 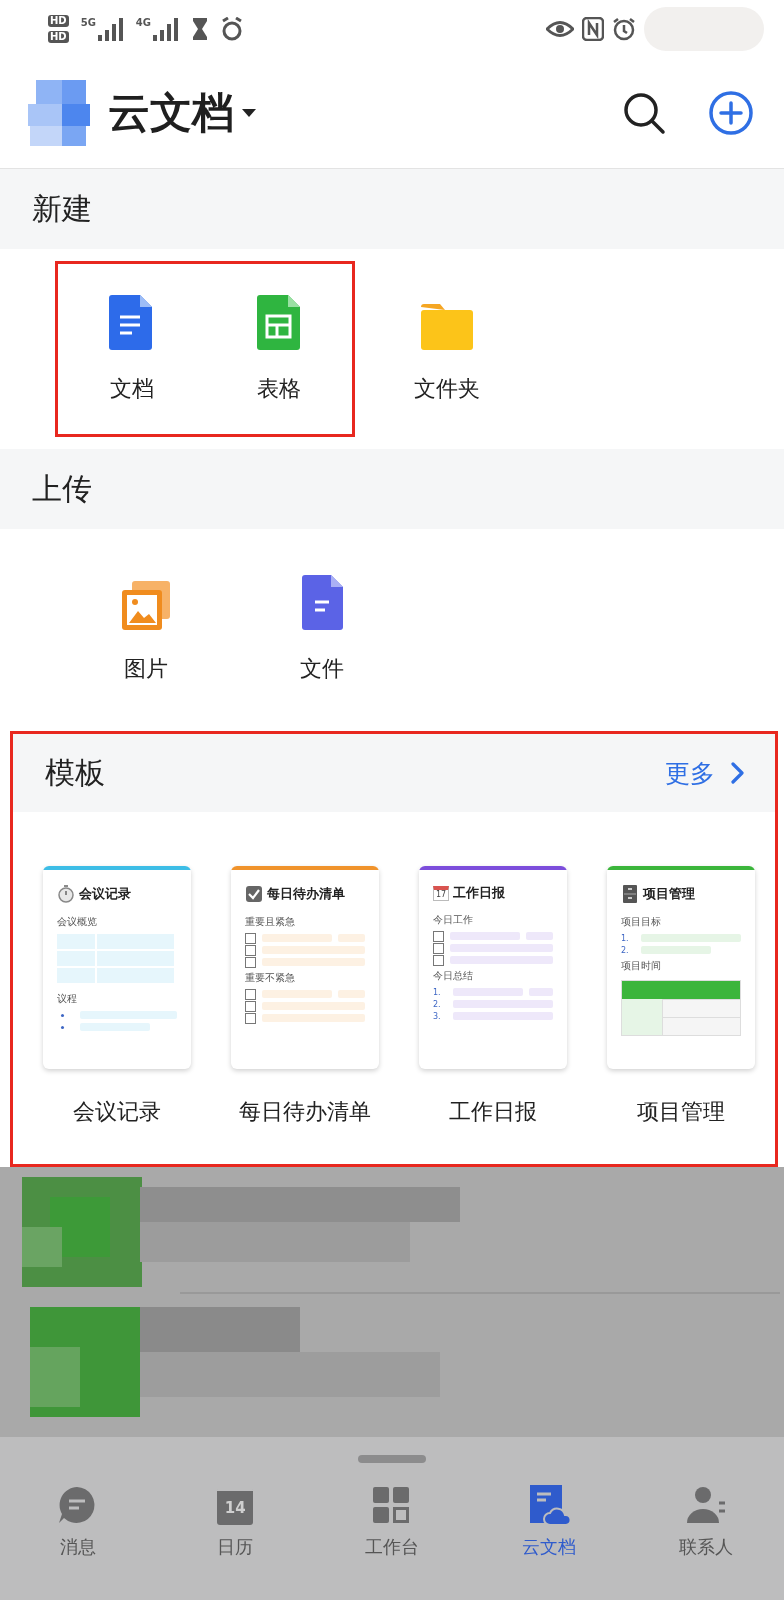 I want to click on image-icon, so click(x=146, y=605).